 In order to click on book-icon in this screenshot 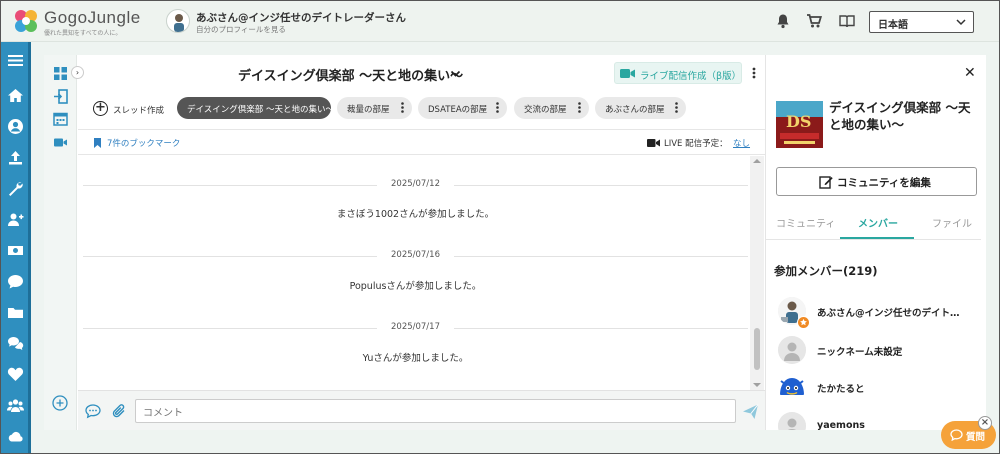, I will do `click(847, 21)`.